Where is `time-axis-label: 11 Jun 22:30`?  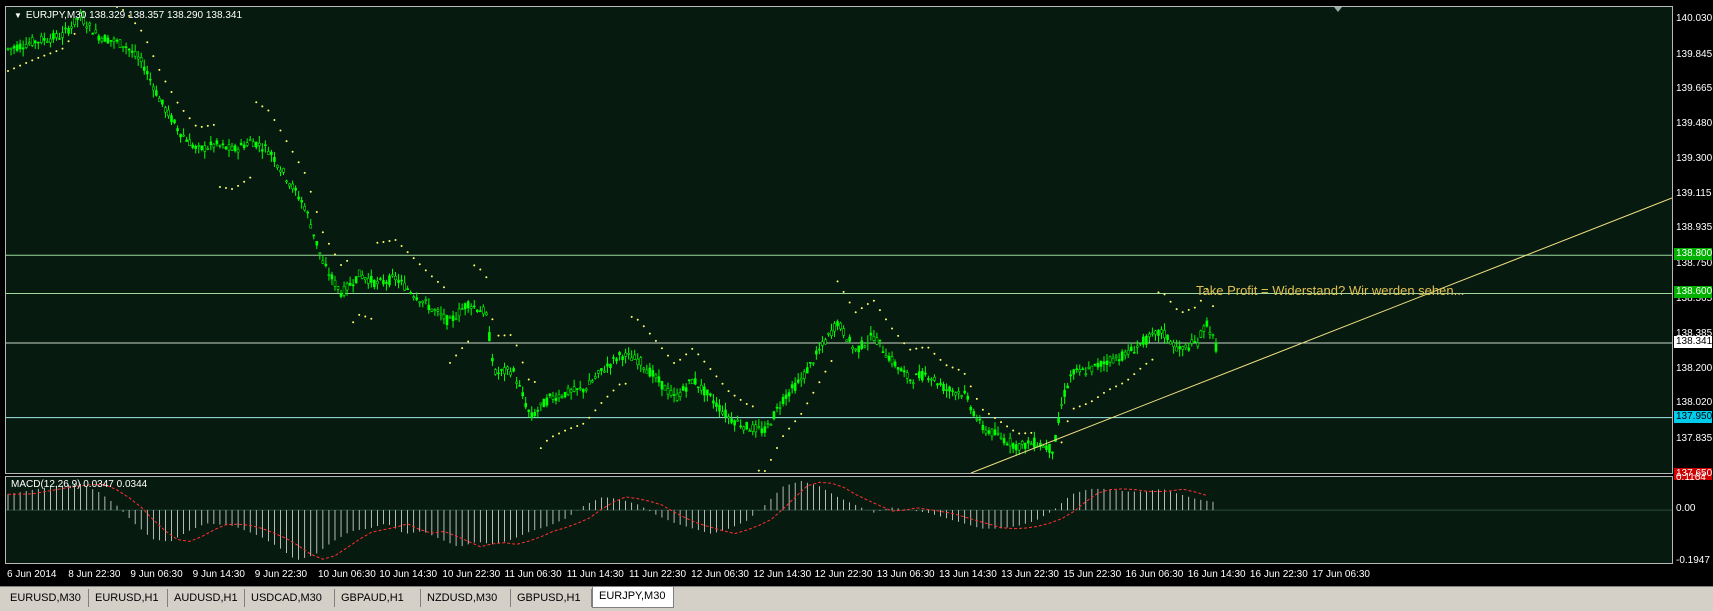 time-axis-label: 11 Jun 22:30 is located at coordinates (657, 574).